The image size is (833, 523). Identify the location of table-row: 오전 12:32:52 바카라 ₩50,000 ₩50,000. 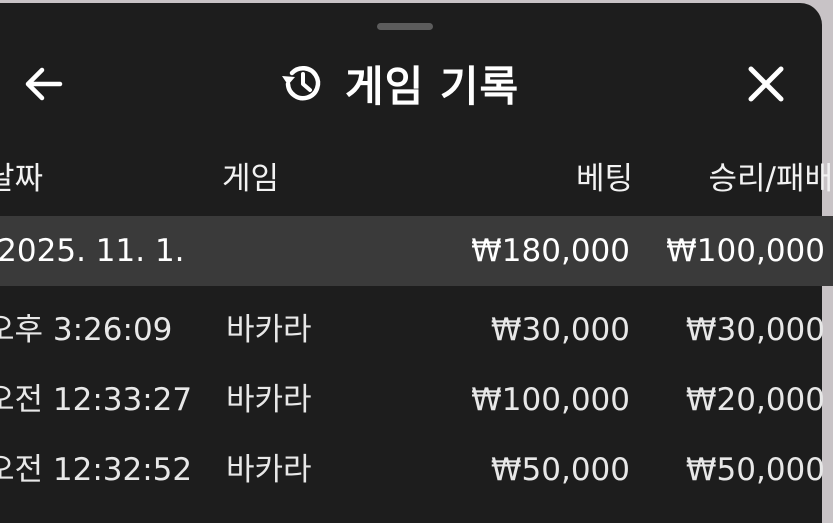
(416, 470).